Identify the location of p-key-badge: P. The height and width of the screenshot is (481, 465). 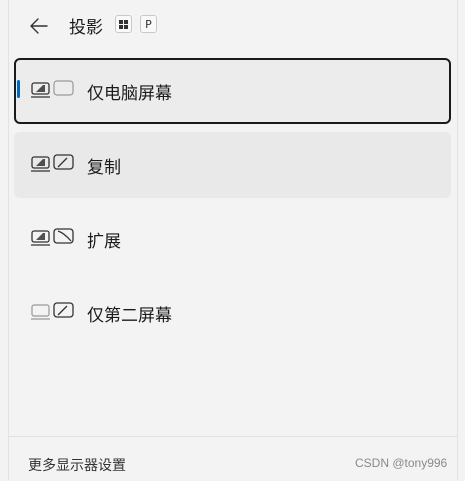
(148, 24).